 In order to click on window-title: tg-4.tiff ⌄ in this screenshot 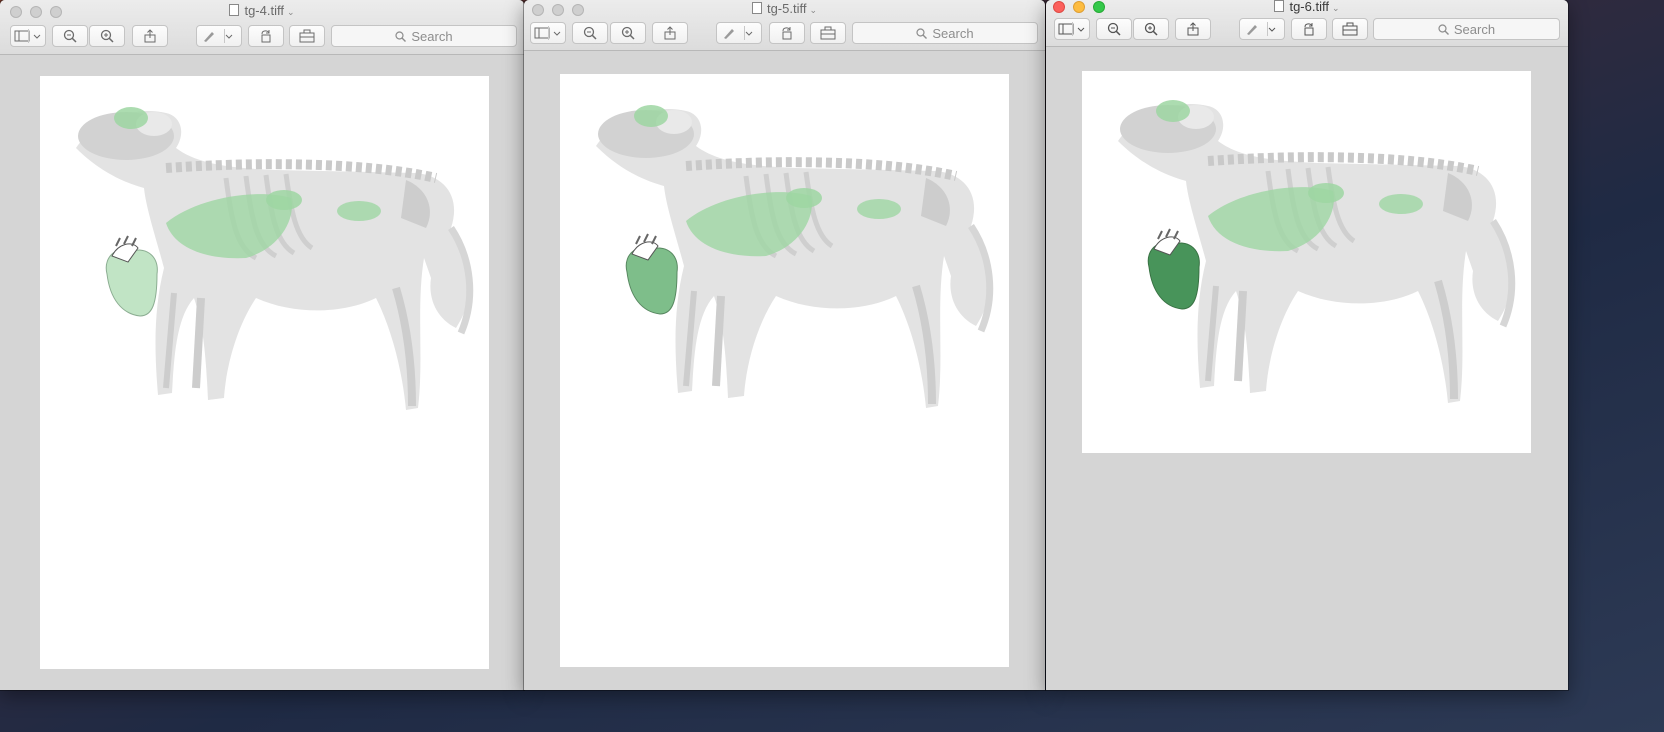, I will do `click(262, 10)`.